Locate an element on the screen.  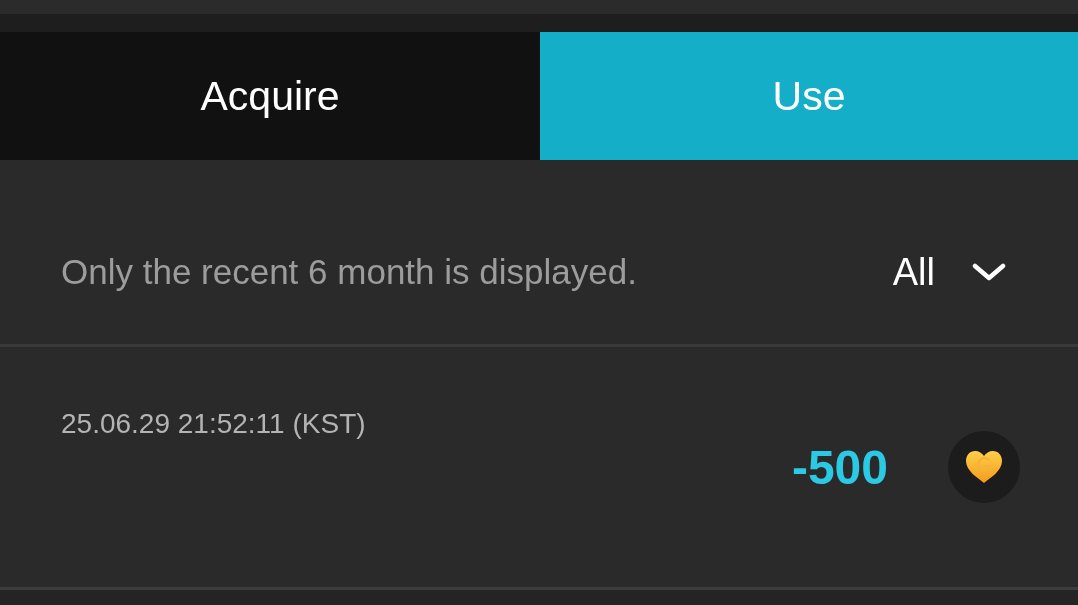
date-time-text: 25.06.29 21:52:11 (KST) is located at coordinates (213, 424).